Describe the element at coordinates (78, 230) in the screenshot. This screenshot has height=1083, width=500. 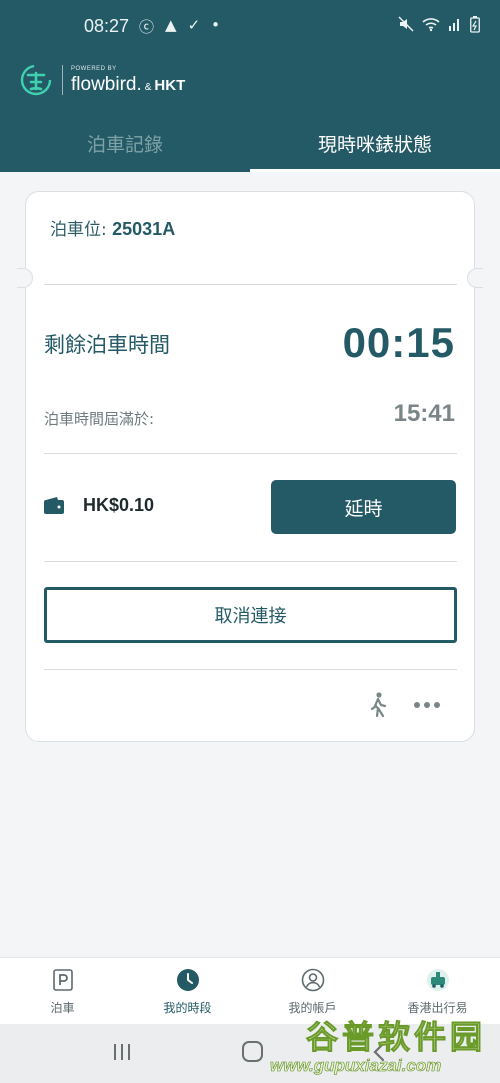
I see `parking-spot-label: 泊車位:` at that location.